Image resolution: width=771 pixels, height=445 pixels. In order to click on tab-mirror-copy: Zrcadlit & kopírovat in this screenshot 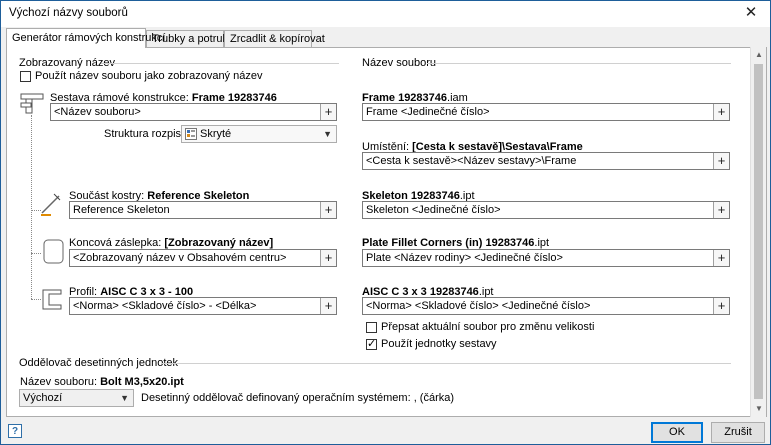, I will do `click(274, 38)`.